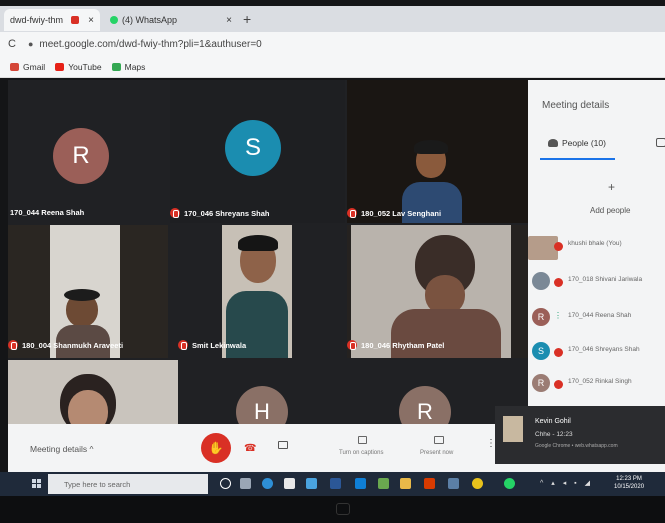  What do you see at coordinates (52, 20) in the screenshot?
I see `tab-meet: dwd-fwiy-thm ×` at bounding box center [52, 20].